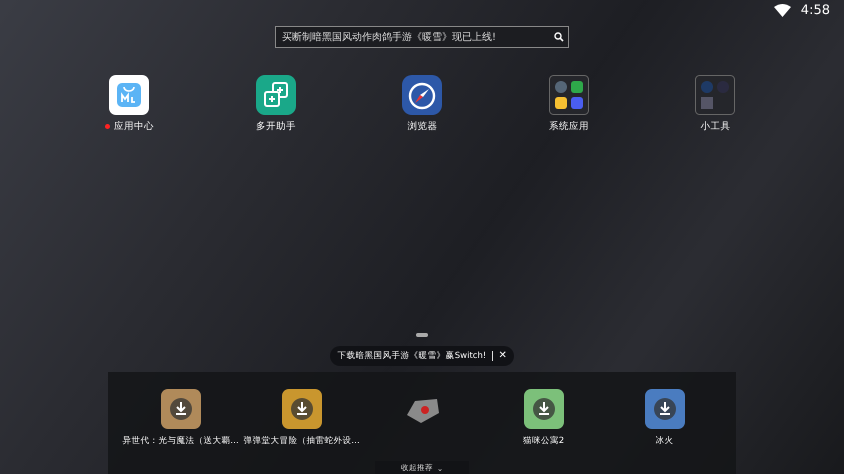 Image resolution: width=844 pixels, height=474 pixels. I want to click on game-label: 猫咪公寓2, so click(543, 441).